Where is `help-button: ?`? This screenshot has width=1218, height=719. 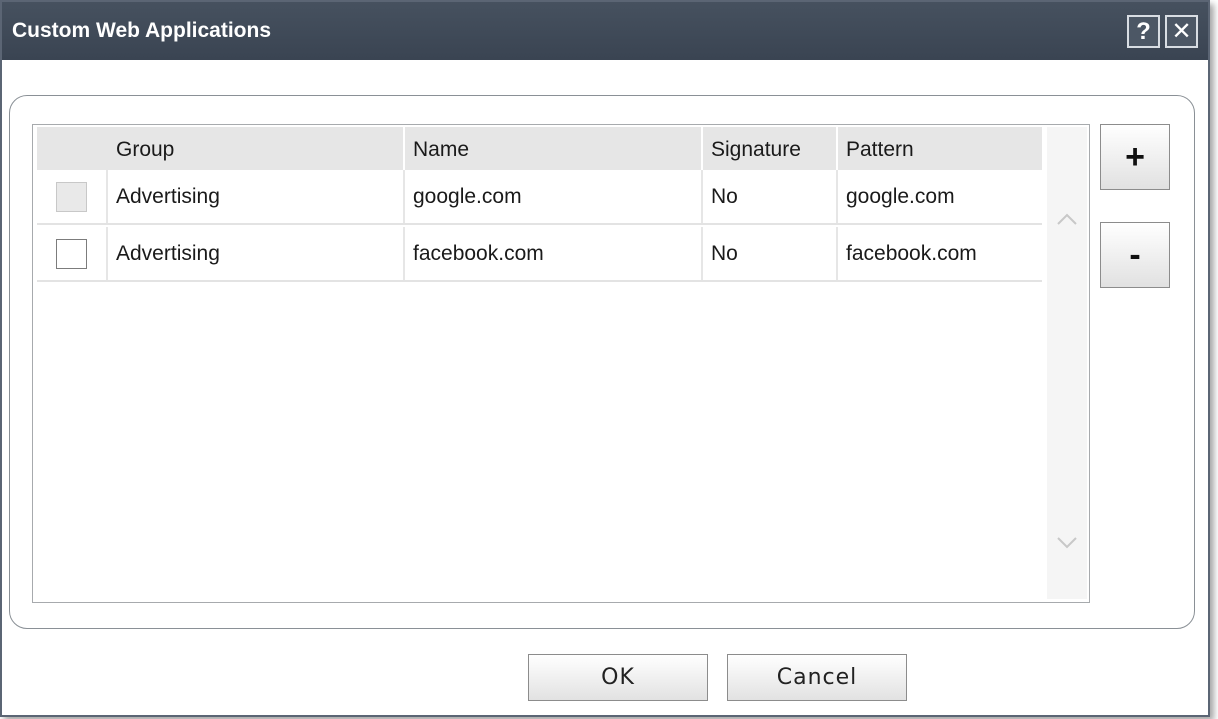
help-button: ? is located at coordinates (1143, 31).